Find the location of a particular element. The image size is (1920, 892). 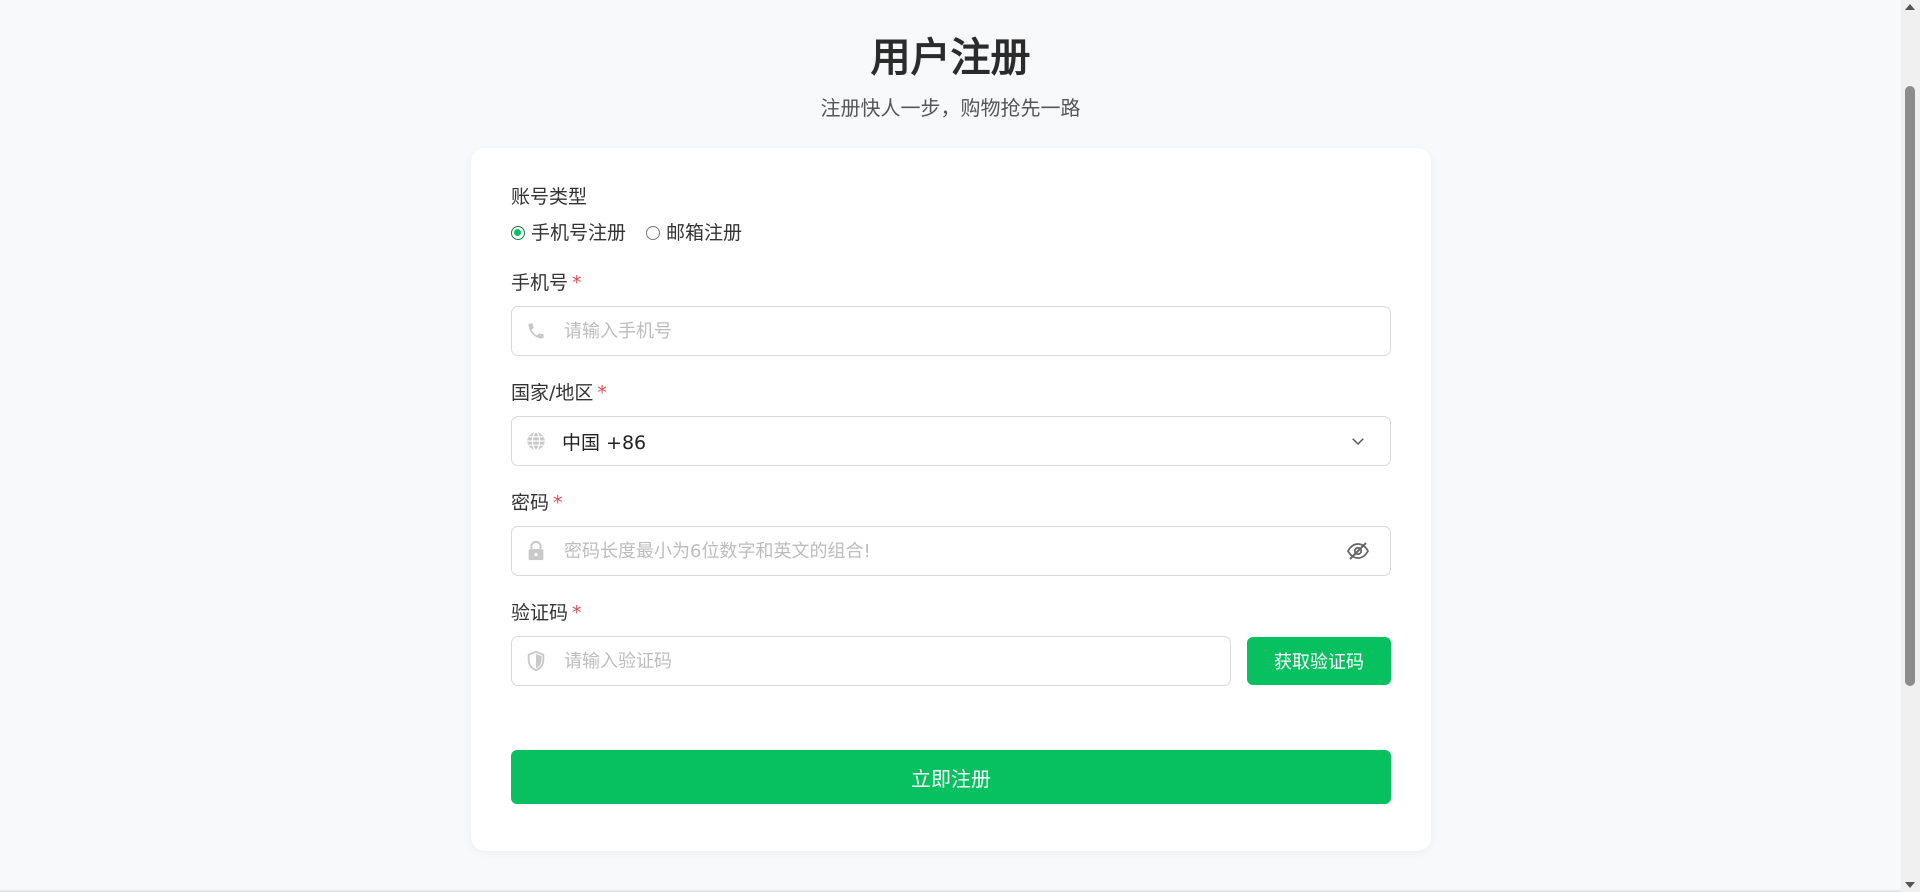

phone-label-text: 手机号 is located at coordinates (540, 283).